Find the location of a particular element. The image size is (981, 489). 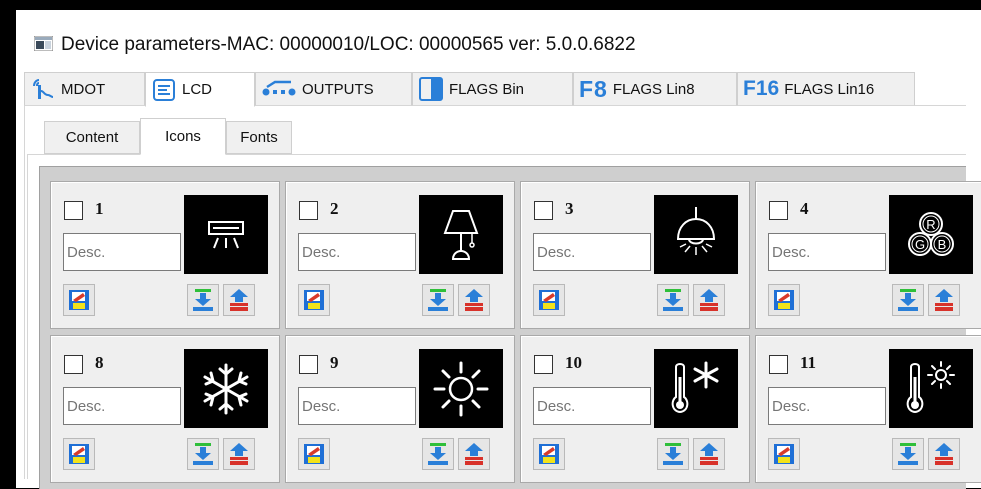

icon-cell-2: 2 is located at coordinates (400, 255).